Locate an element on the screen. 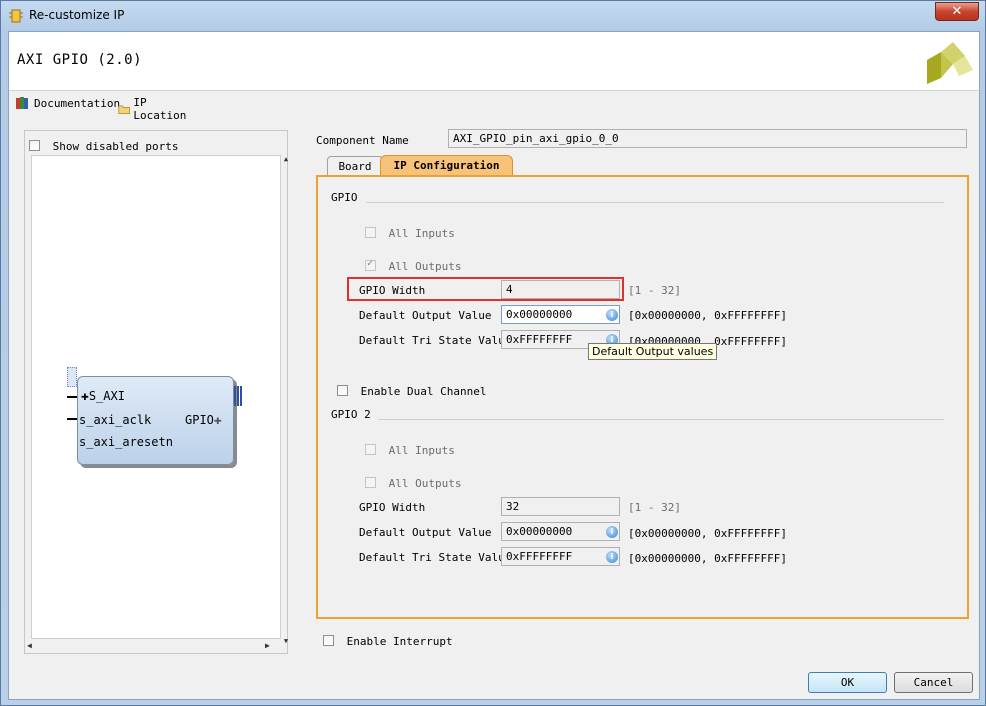  gpio2-all-outputs-row: All Outputs is located at coordinates (413, 481).